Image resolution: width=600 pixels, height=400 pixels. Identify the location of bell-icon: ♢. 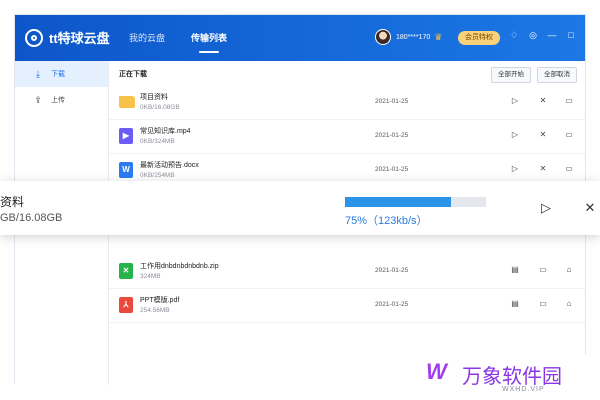
(514, 35).